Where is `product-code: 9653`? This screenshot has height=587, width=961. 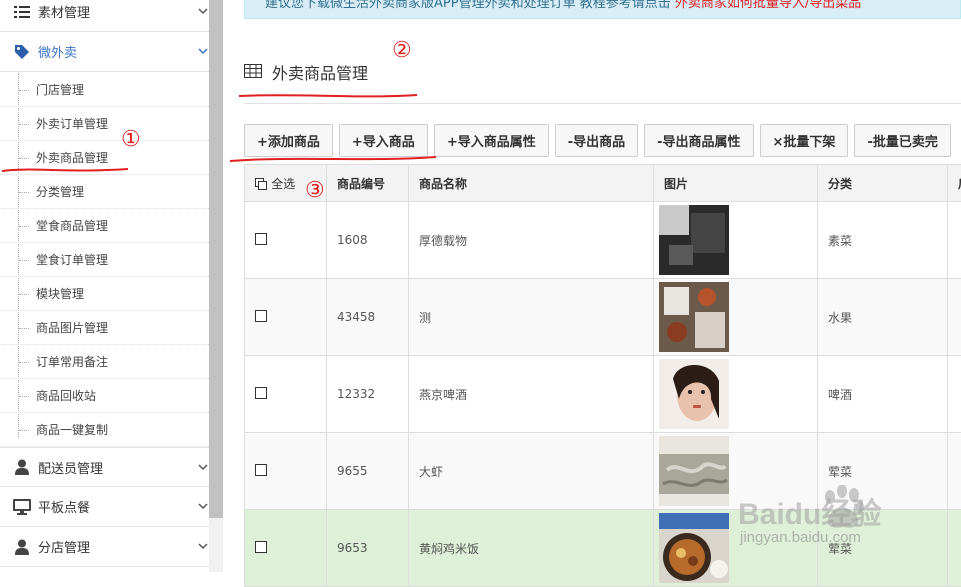 product-code: 9653 is located at coordinates (368, 548).